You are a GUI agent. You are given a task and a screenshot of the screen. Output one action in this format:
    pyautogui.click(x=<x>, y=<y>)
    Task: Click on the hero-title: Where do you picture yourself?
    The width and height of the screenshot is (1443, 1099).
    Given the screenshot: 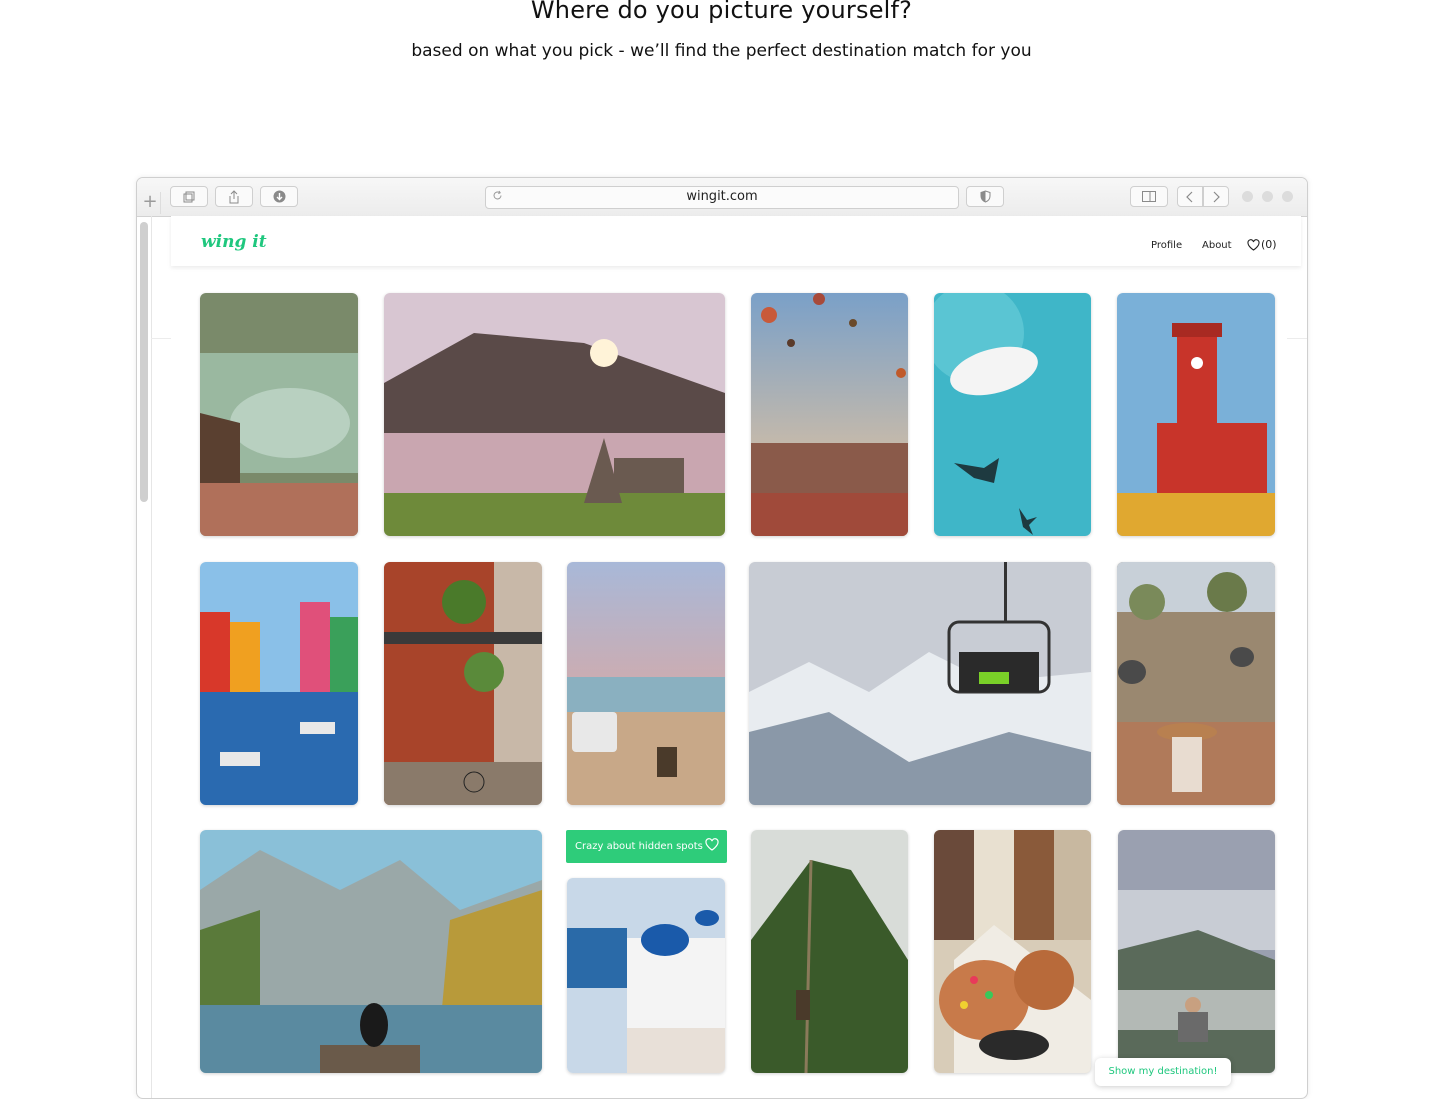 What is the action you would take?
    pyautogui.click(x=721, y=12)
    